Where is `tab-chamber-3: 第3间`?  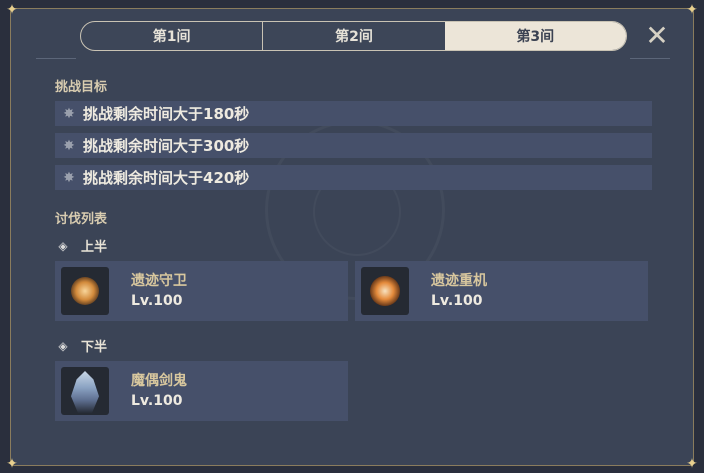
tab-chamber-3: 第3间 is located at coordinates (535, 36).